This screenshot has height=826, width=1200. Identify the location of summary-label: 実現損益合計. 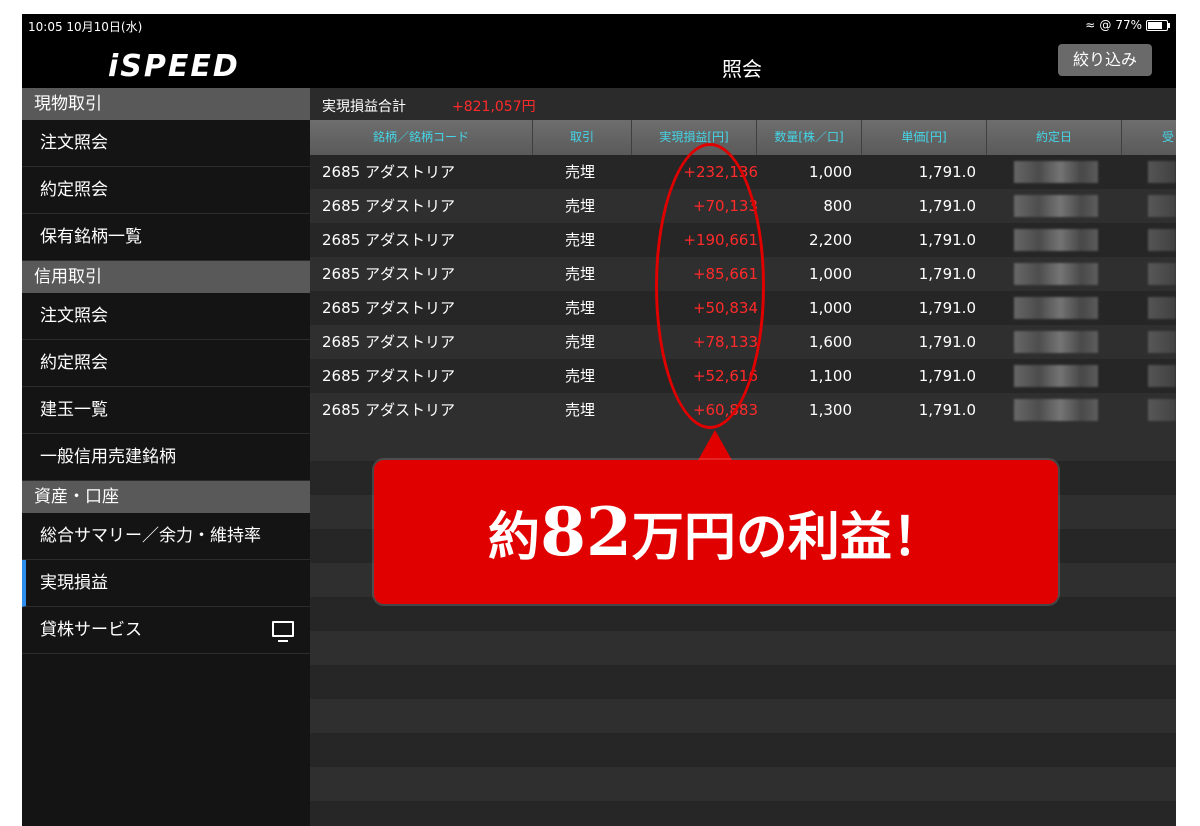
(364, 107).